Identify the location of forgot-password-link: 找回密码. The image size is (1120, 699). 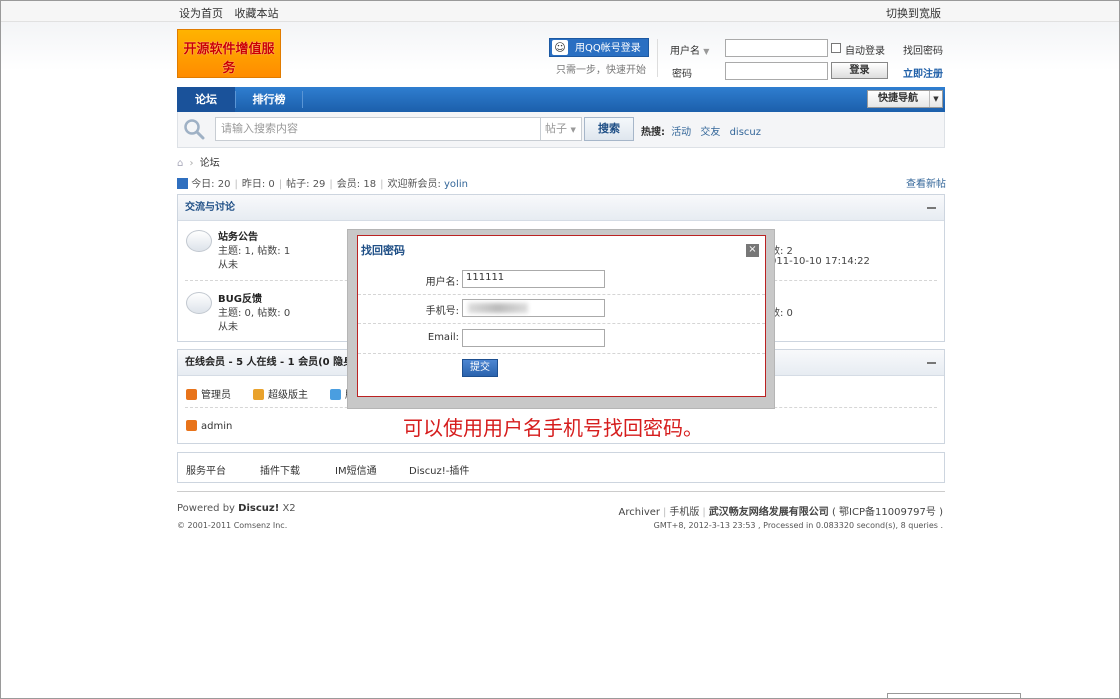
(923, 49).